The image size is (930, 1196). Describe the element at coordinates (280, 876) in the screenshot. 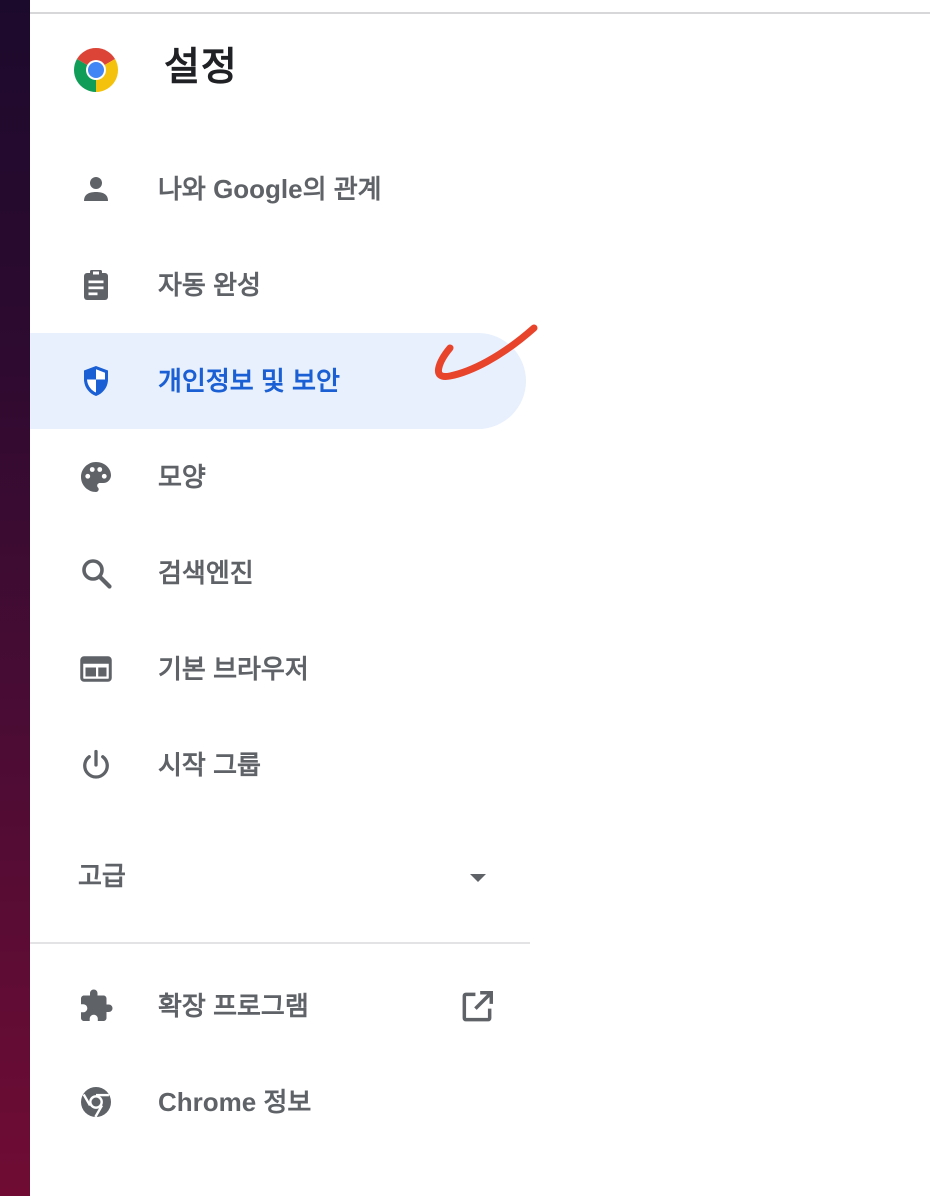

I see `advanced-section-toggle: 고급` at that location.